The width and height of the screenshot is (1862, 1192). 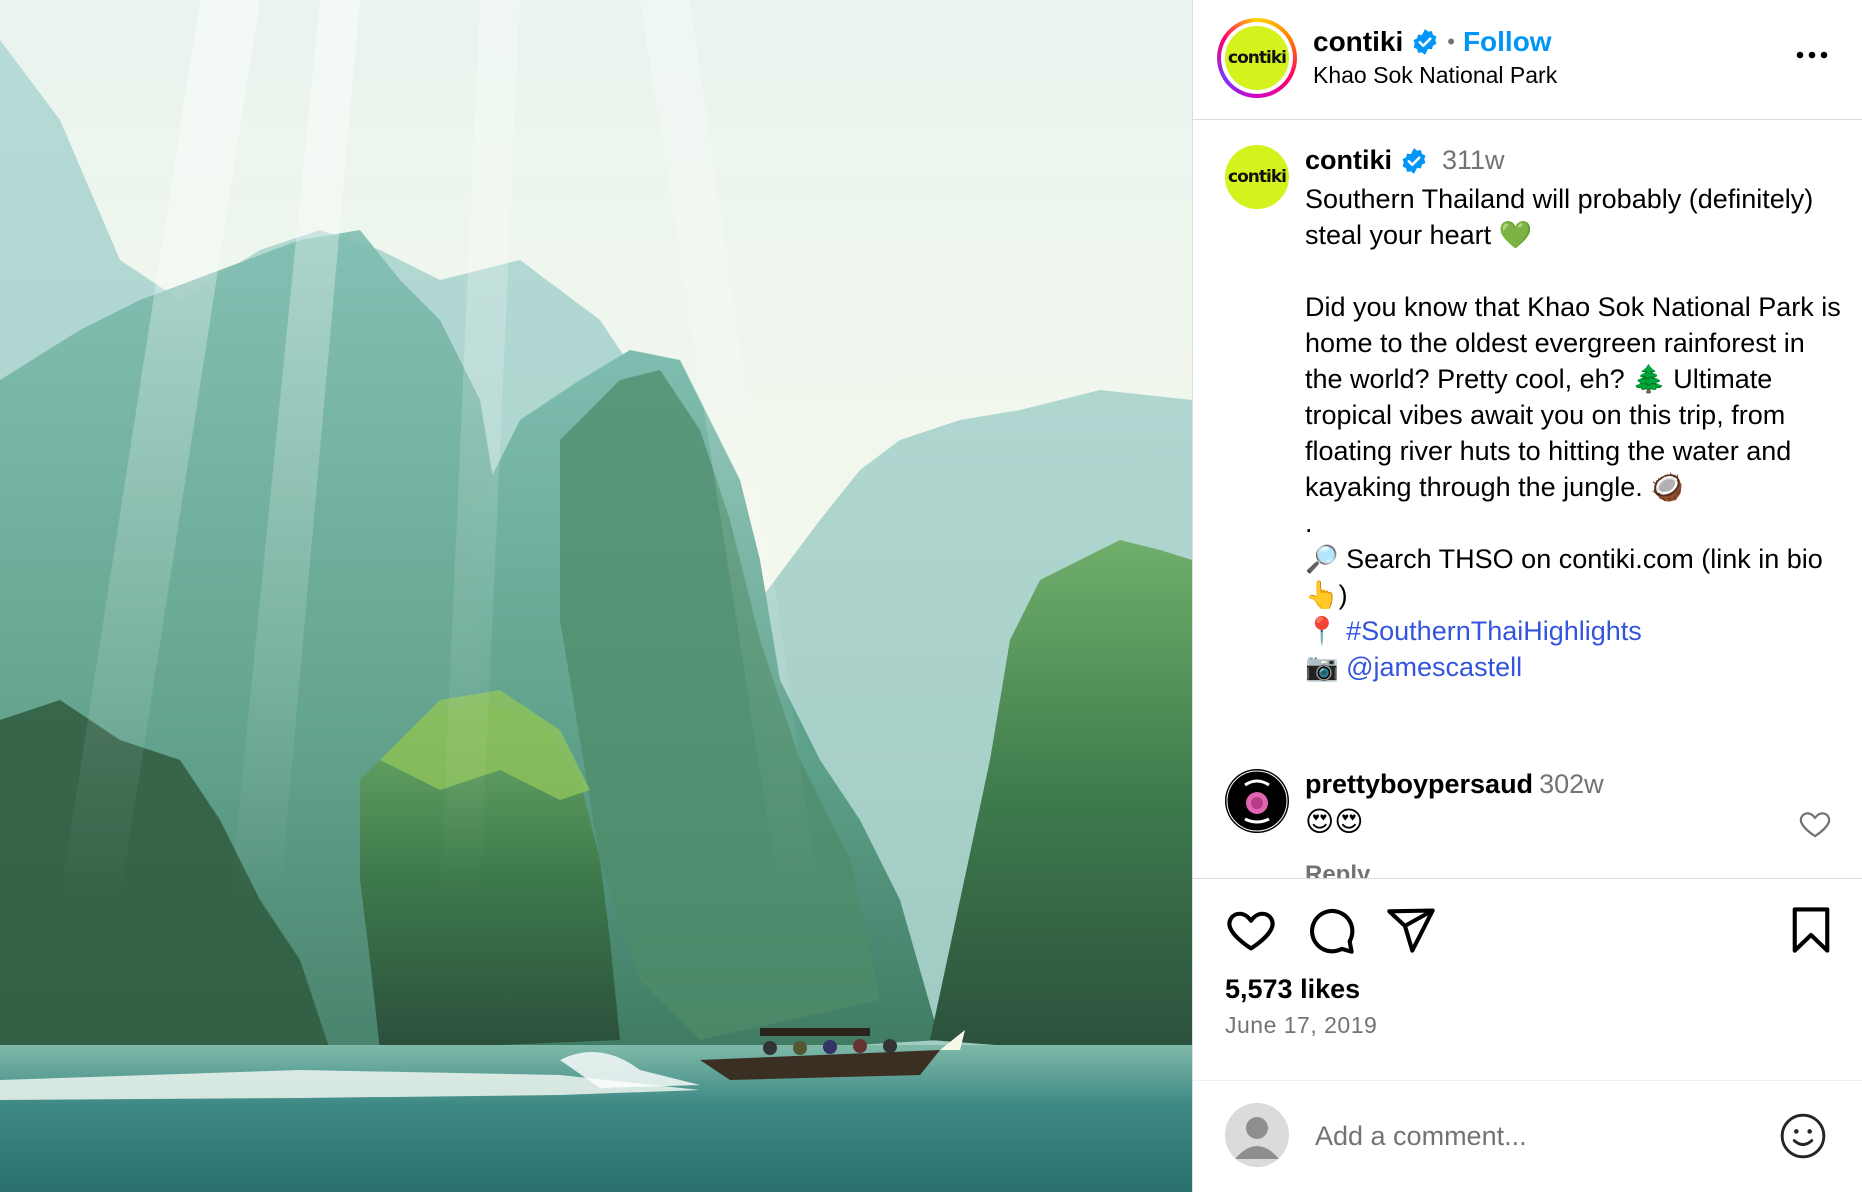 I want to click on commenter-avatar, so click(x=1257, y=801).